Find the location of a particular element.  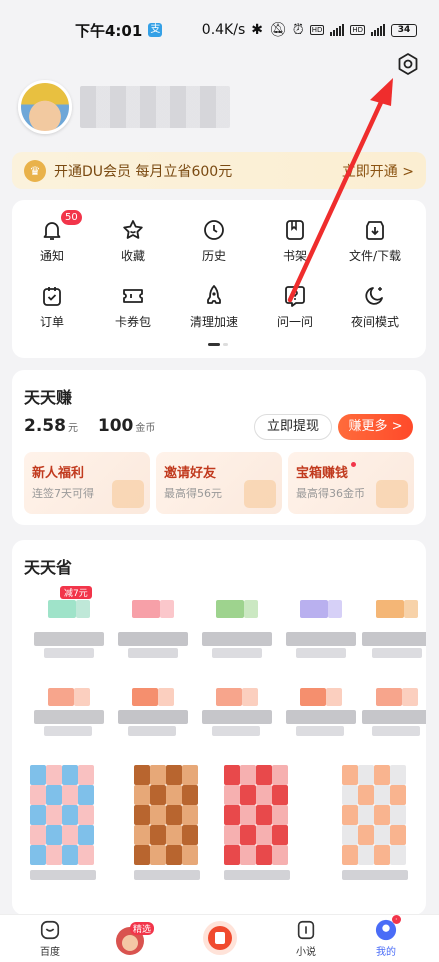

tool-bookshelf: 书架 is located at coordinates (295, 241).